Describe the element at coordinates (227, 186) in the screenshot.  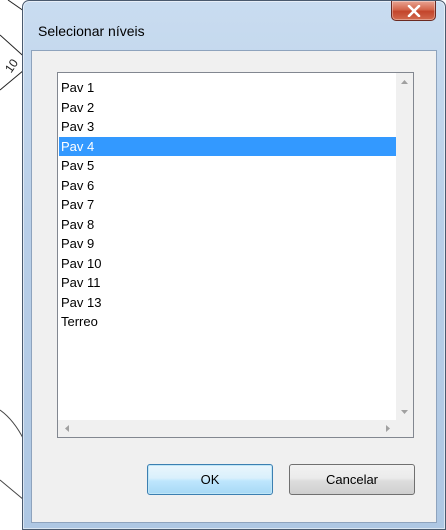
I see `list-item: Pav 6` at that location.